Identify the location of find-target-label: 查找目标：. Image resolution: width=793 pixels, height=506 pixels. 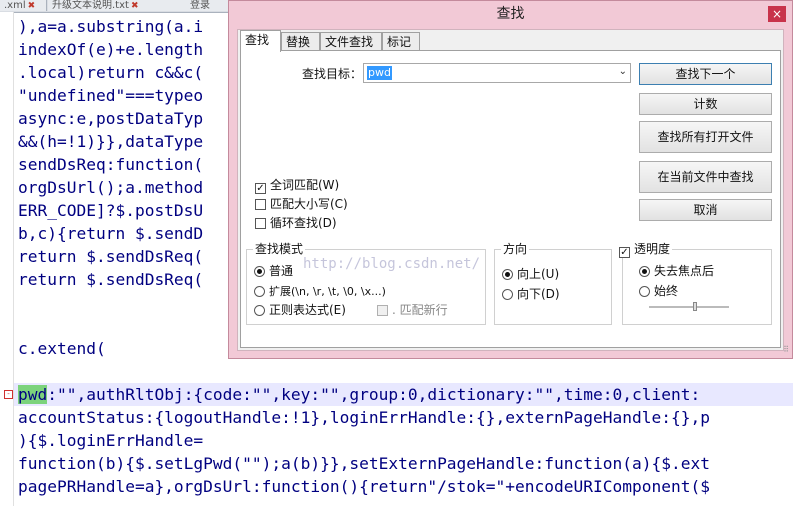
(332, 74).